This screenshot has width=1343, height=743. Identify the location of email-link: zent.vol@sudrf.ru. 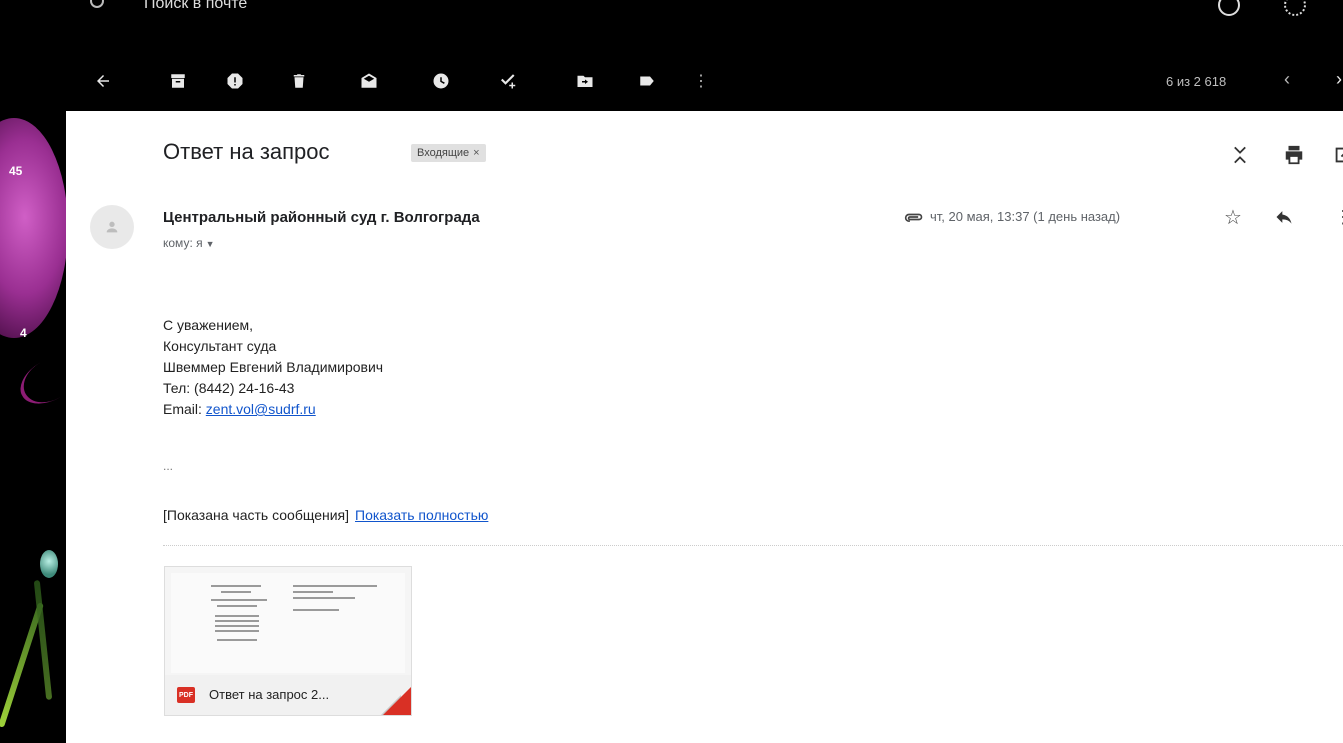
(261, 409).